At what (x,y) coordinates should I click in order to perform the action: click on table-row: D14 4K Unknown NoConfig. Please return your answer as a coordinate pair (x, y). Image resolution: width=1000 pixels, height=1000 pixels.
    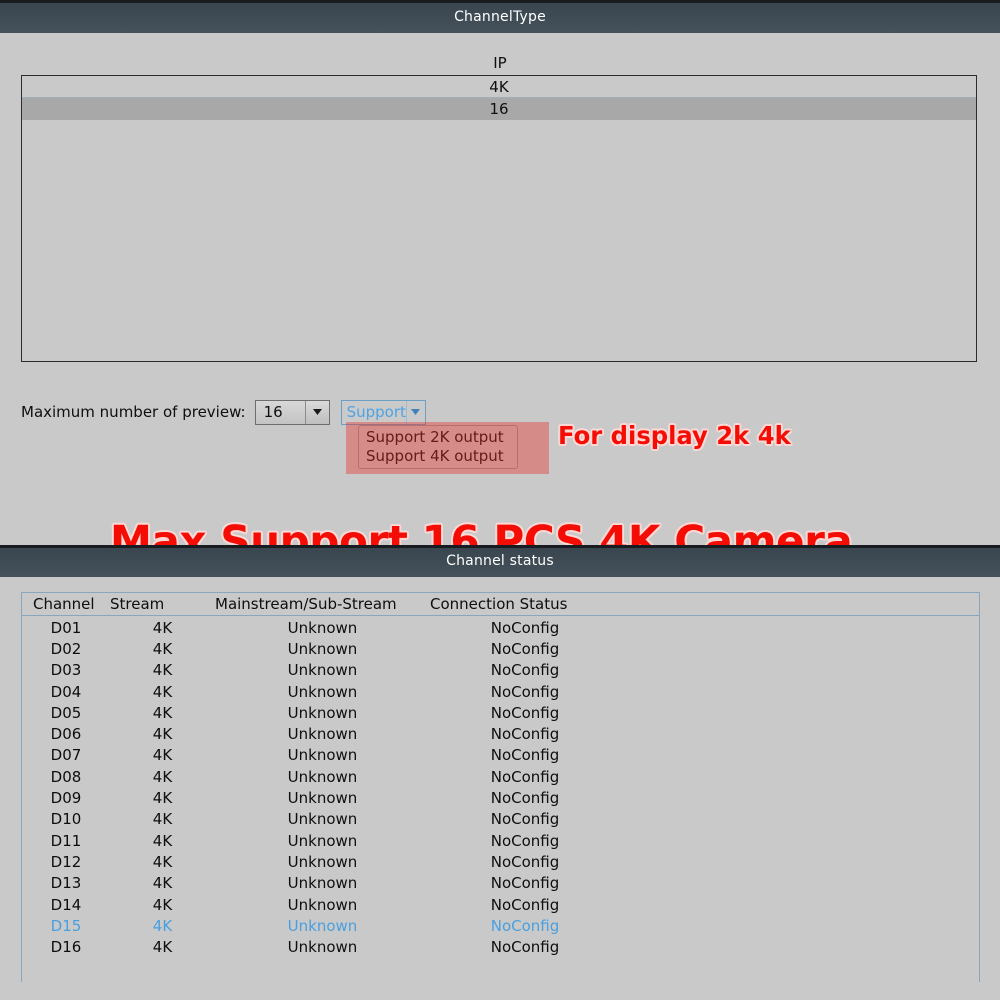
    Looking at the image, I should click on (500, 904).